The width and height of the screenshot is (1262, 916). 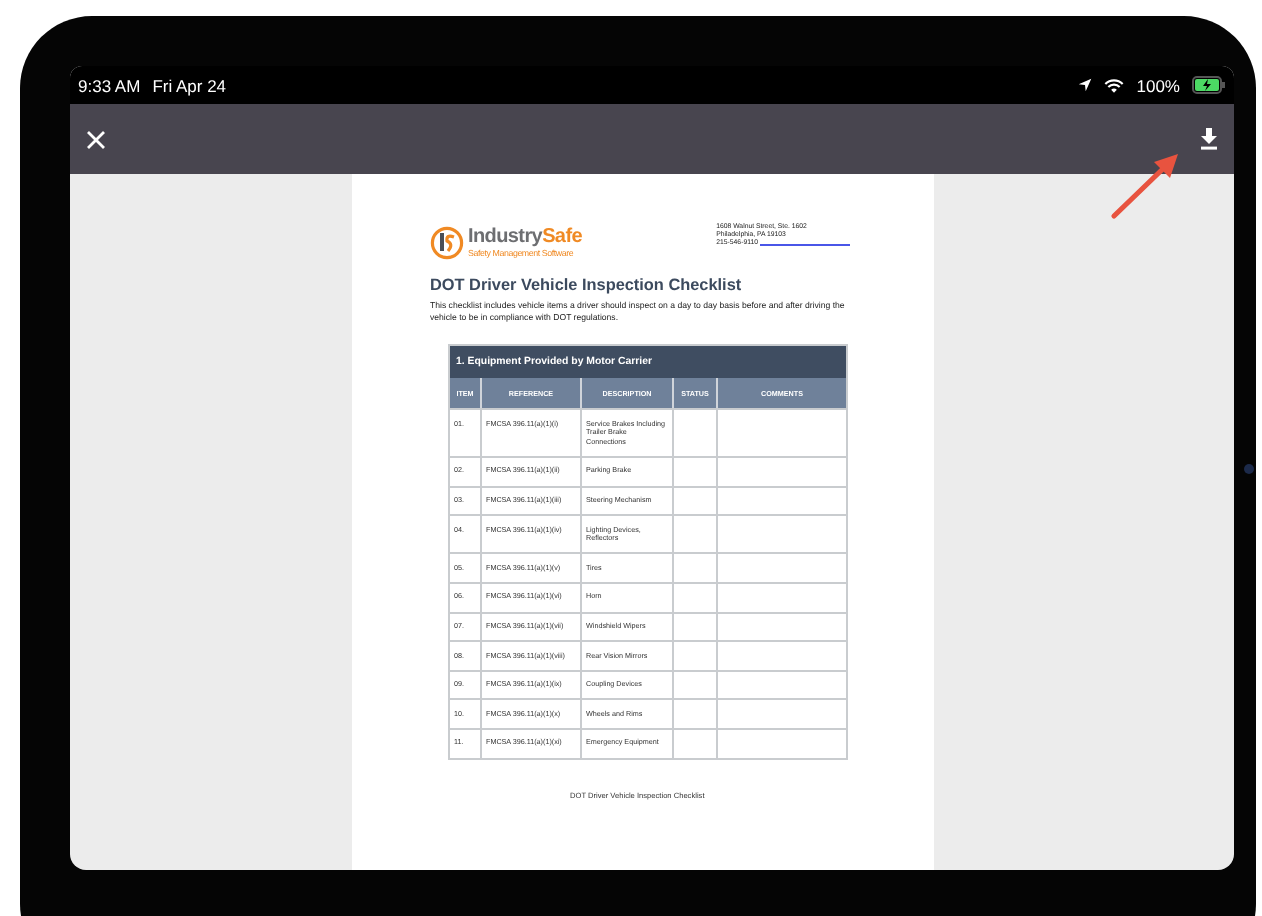 What do you see at coordinates (109, 85) in the screenshot?
I see `status-time: 9:33 AM` at bounding box center [109, 85].